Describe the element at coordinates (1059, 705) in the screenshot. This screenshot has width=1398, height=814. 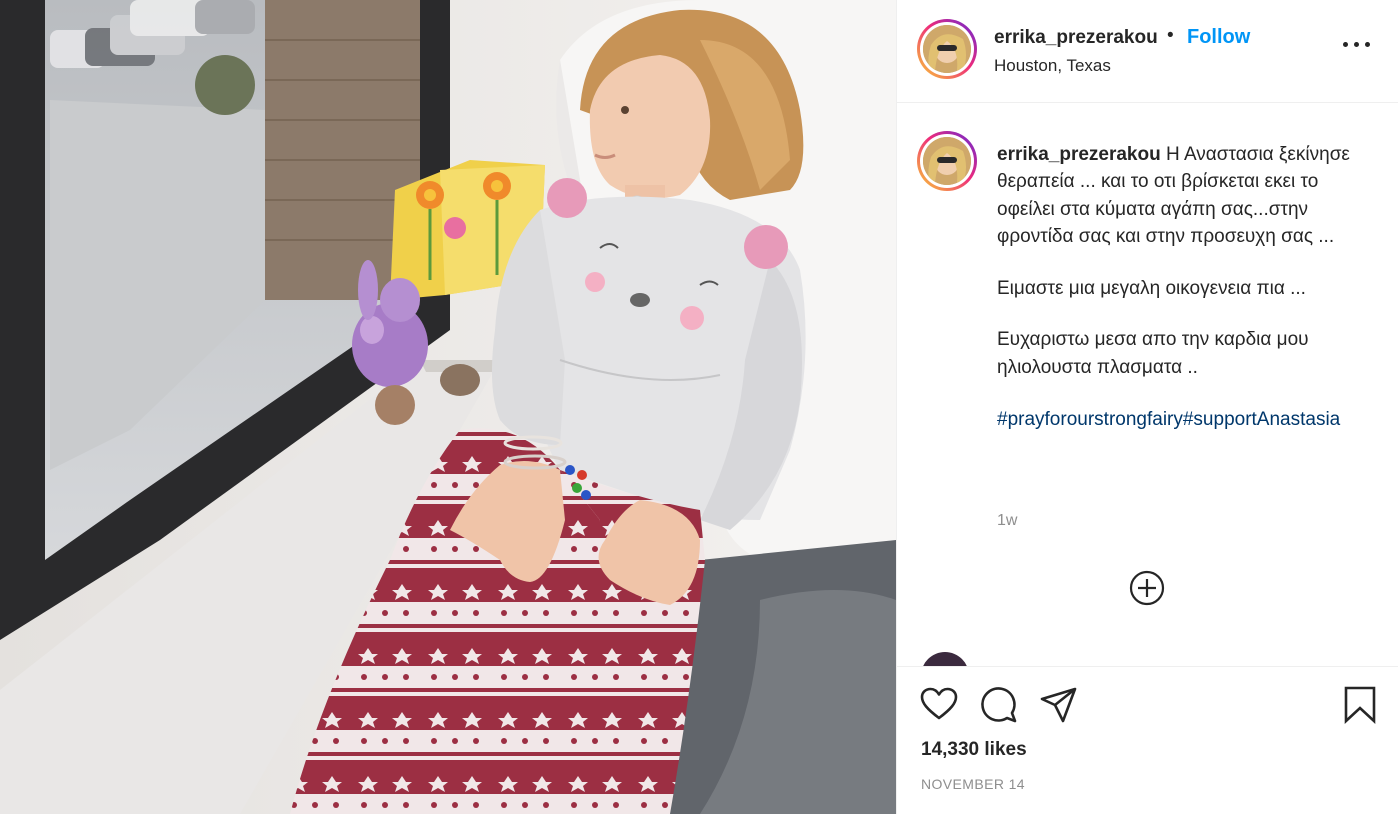
I see `paper-plane-icon` at that location.